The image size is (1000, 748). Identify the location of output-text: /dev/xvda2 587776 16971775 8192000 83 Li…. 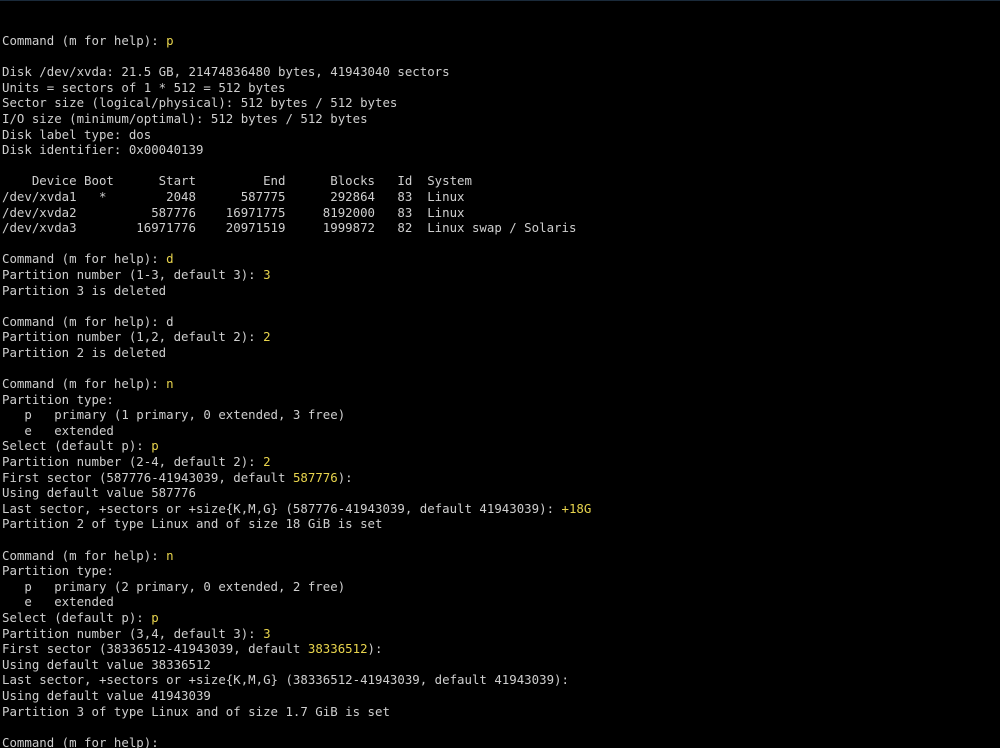
(233, 212).